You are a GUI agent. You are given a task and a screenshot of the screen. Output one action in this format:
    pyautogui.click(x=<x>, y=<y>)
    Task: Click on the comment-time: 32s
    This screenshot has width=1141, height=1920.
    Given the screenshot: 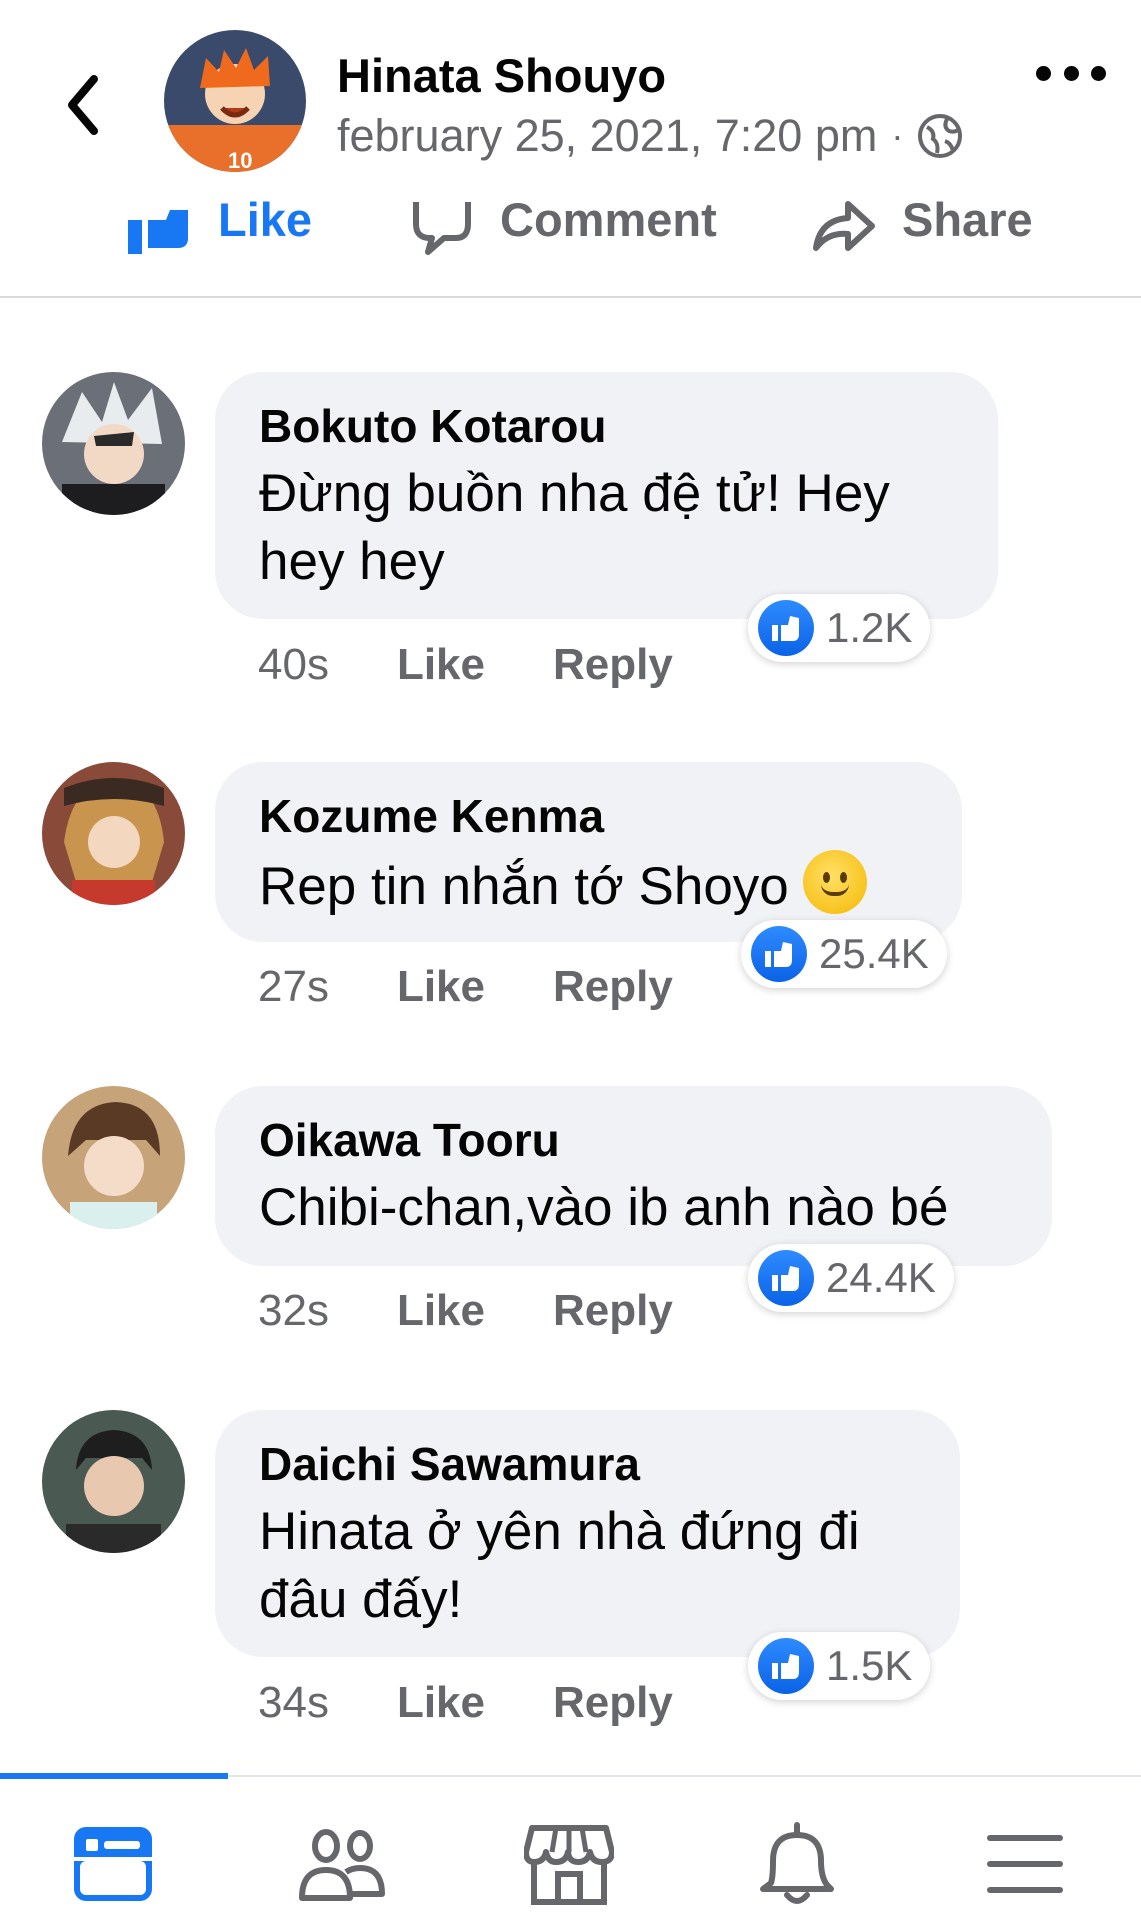 What is the action you would take?
    pyautogui.click(x=293, y=1310)
    